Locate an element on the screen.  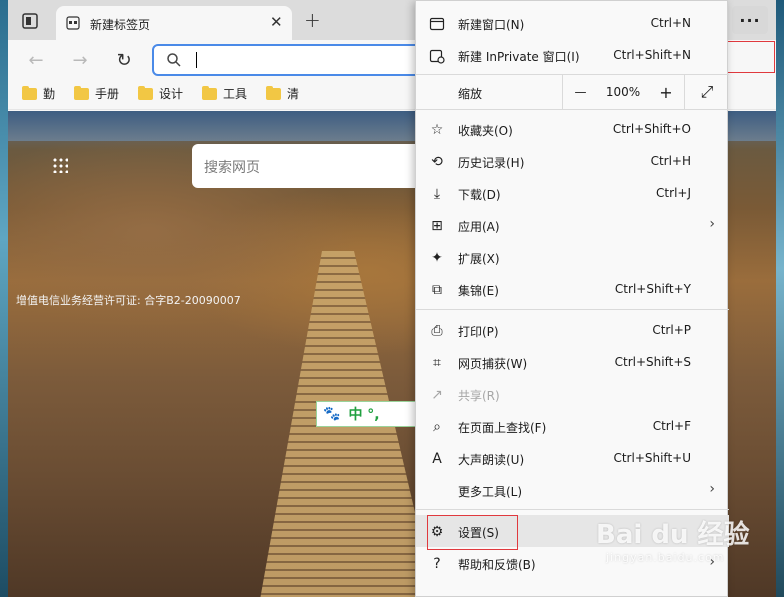
menu-item-shortcut: Ctrl+N is located at coordinates (670, 23).